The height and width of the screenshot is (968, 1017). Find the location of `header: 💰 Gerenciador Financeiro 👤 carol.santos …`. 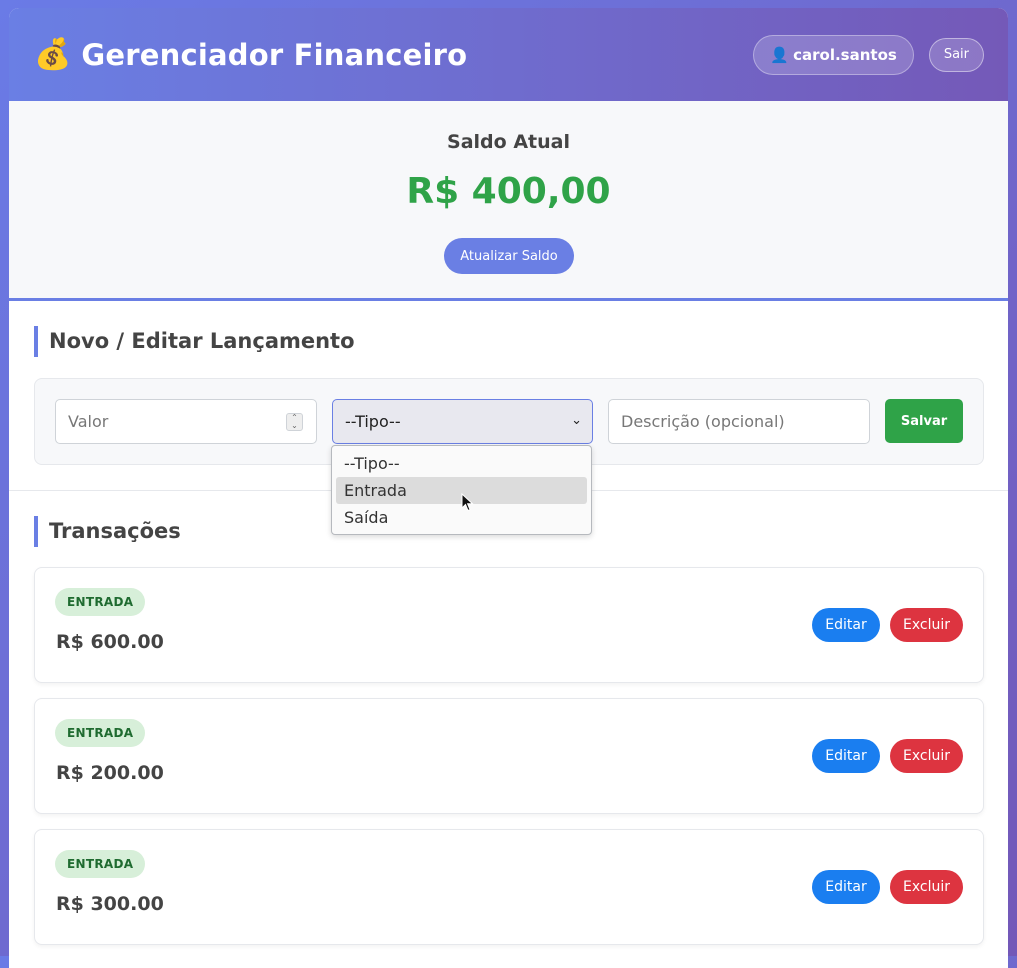

header: 💰 Gerenciador Financeiro 👤 carol.santos … is located at coordinates (508, 54).